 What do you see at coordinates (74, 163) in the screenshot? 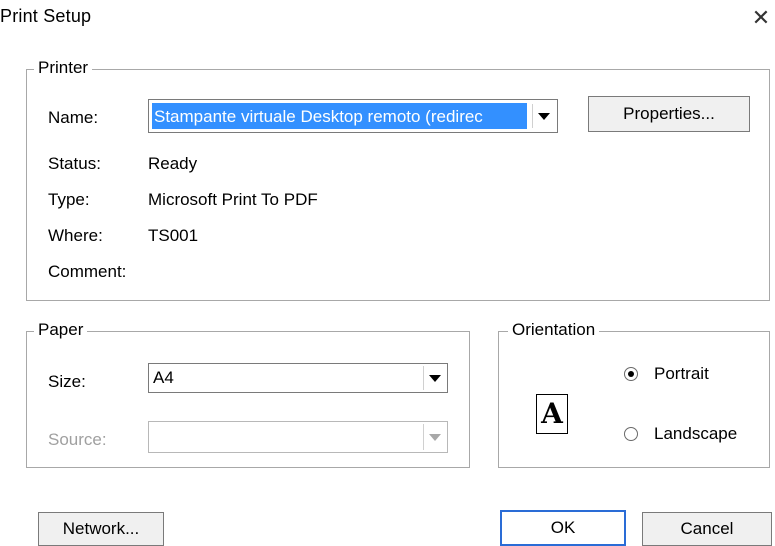
I see `status-label: Status:` at bounding box center [74, 163].